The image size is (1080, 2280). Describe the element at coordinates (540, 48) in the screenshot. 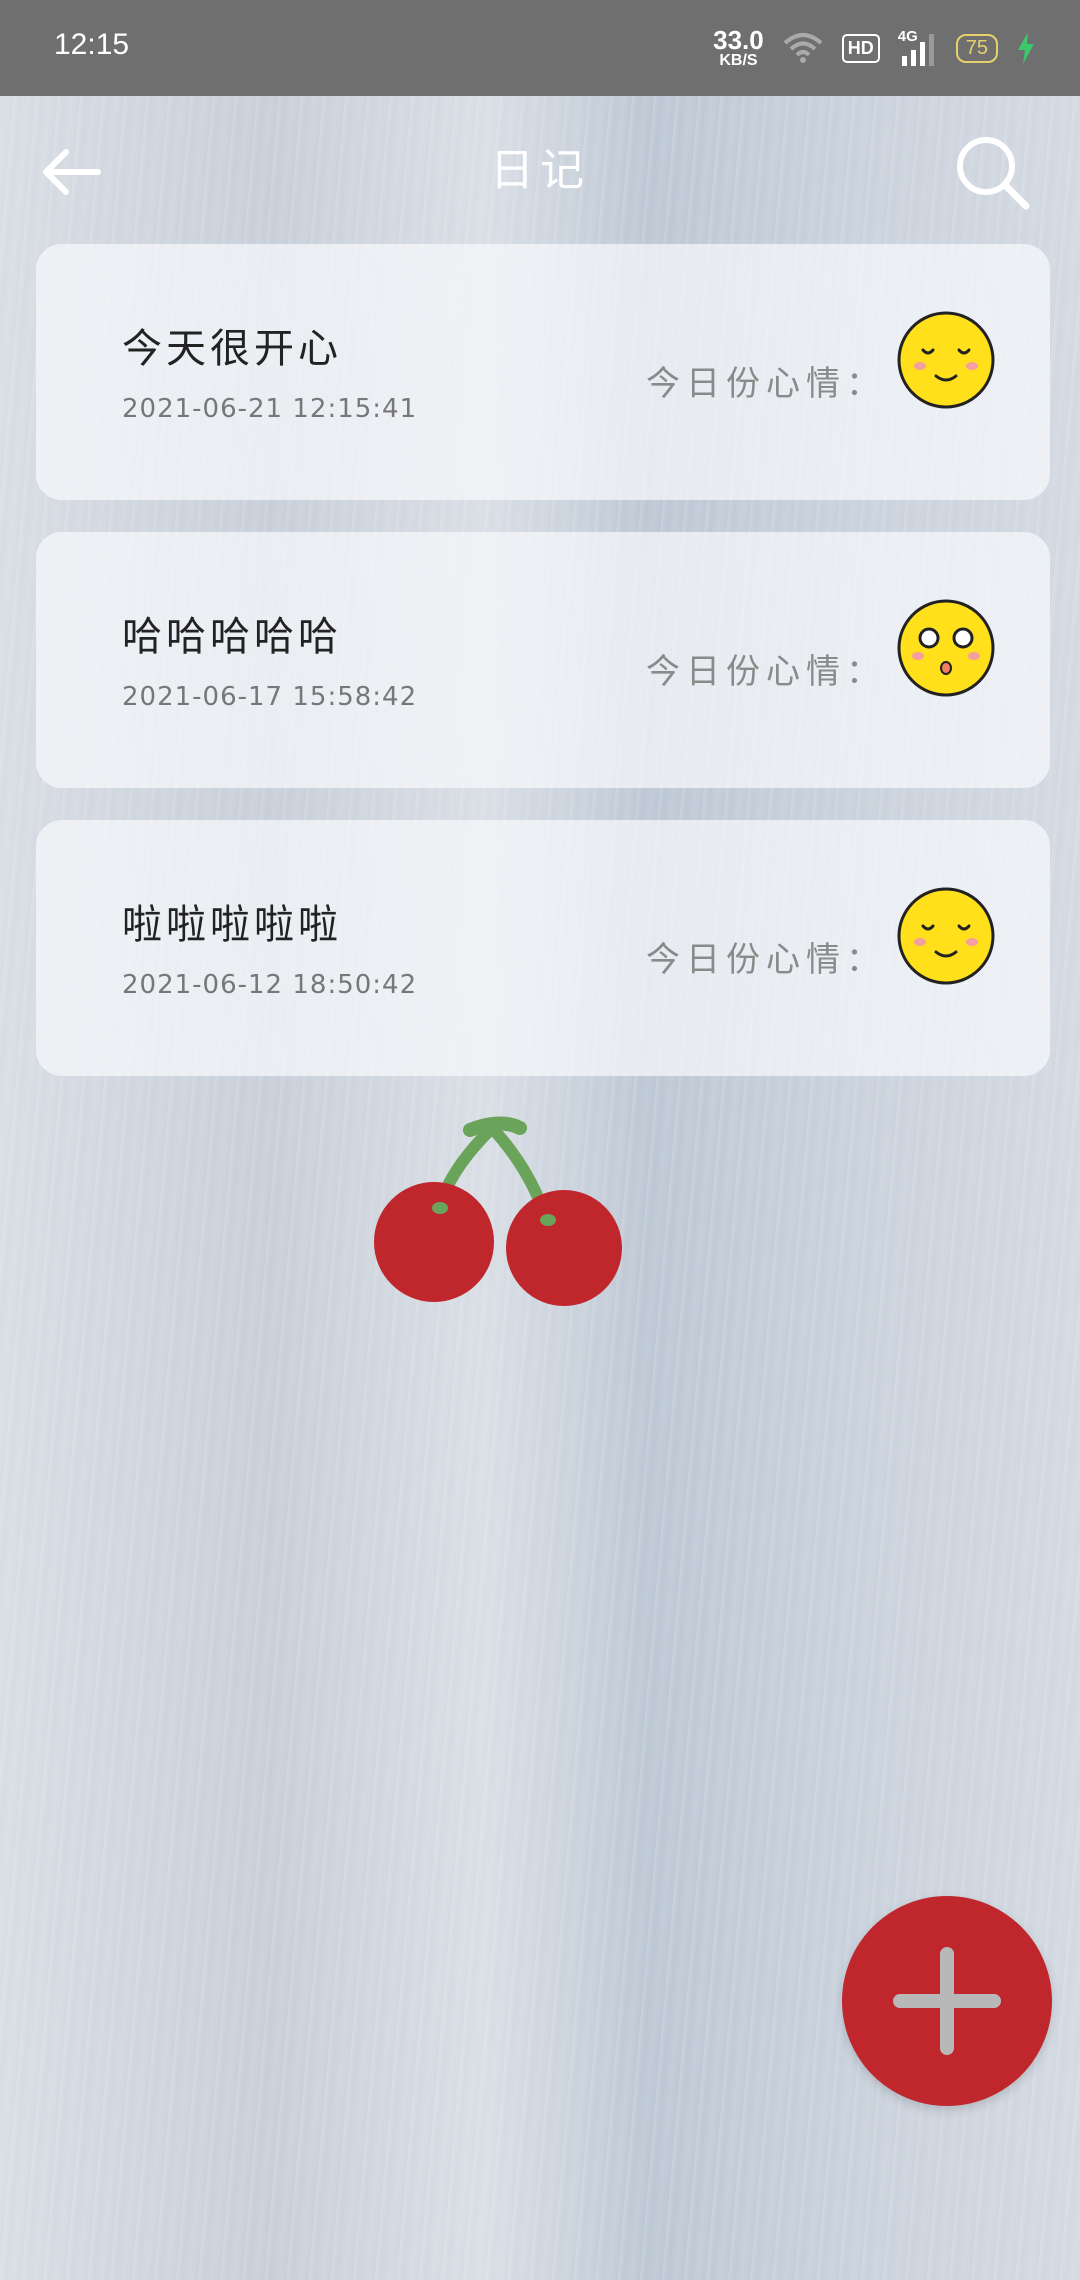

I see `status-bar: 12:15 33.0 KB/S HD 4G 75` at that location.